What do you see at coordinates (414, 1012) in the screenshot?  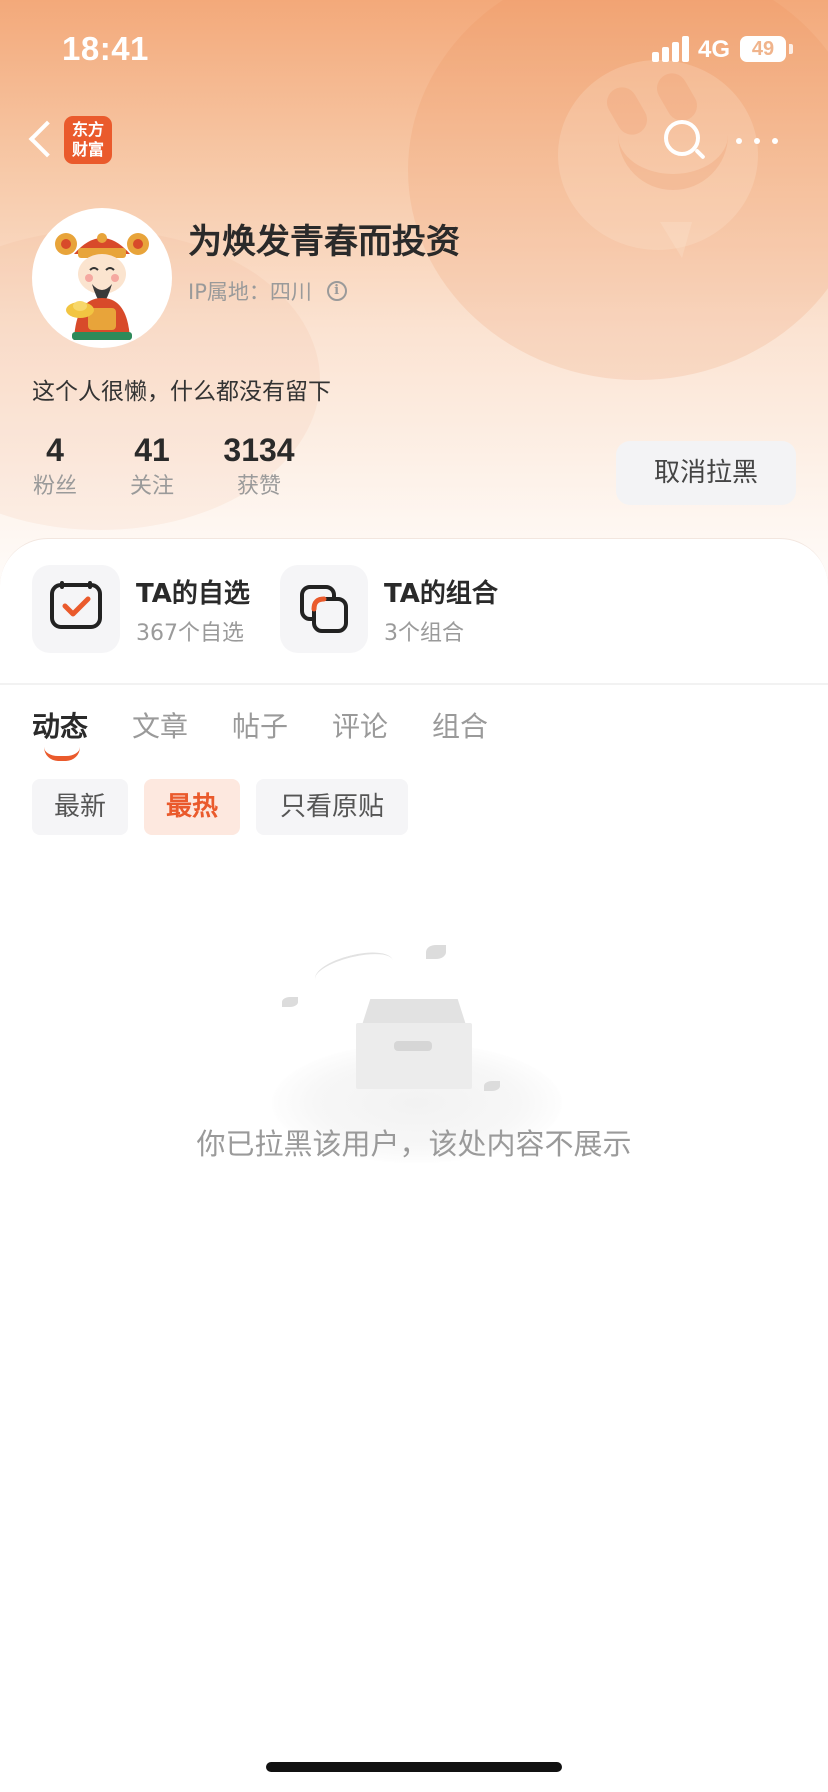 I see `box-lid` at bounding box center [414, 1012].